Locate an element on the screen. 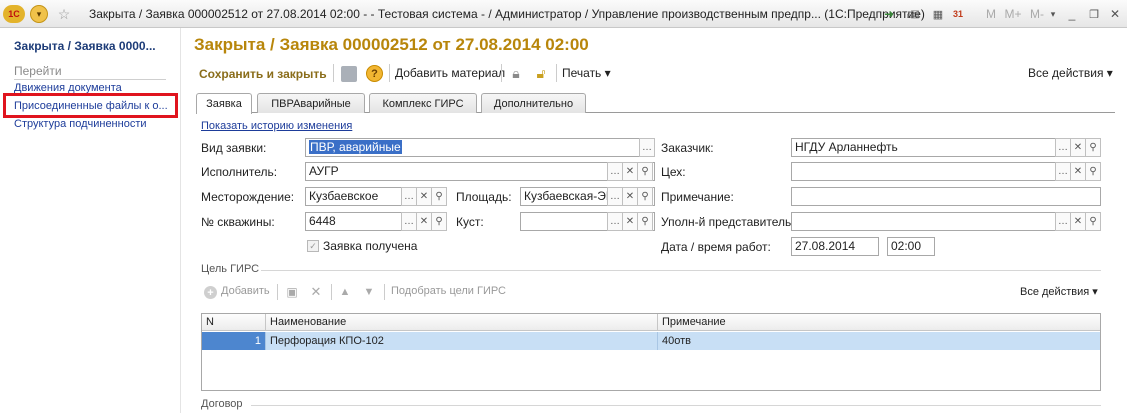 The width and height of the screenshot is (1127, 413). area-label: Площадь: is located at coordinates (484, 197).